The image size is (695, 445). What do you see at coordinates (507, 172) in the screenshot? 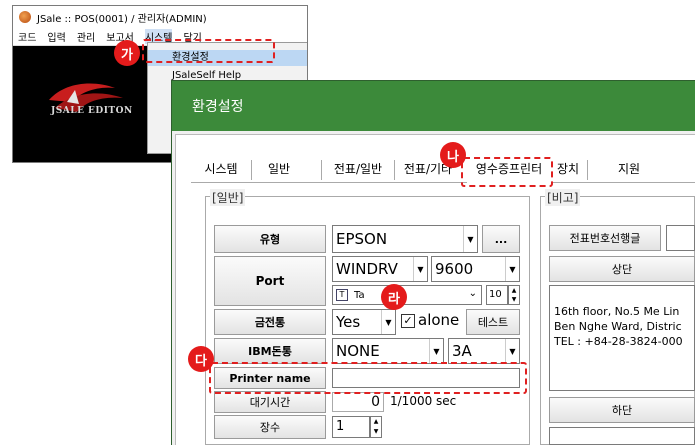
I see `highlight-receipt-printer-tab` at bounding box center [507, 172].